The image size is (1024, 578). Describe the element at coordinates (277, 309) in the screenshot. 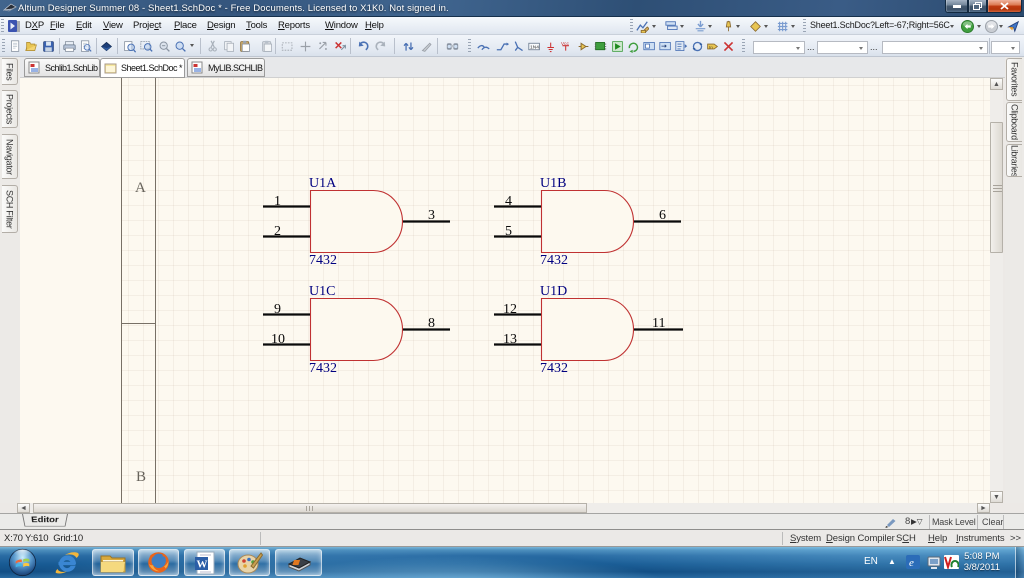

I see `svg-text: 9` at that location.